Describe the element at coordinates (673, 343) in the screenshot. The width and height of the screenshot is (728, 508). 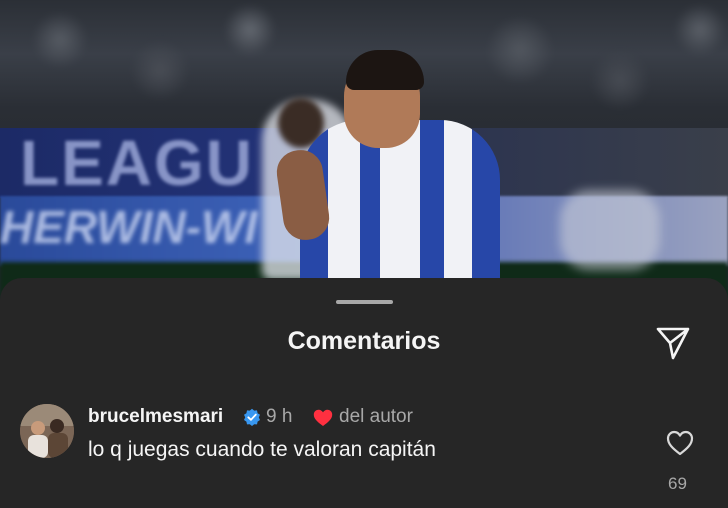
I see `send-icon` at that location.